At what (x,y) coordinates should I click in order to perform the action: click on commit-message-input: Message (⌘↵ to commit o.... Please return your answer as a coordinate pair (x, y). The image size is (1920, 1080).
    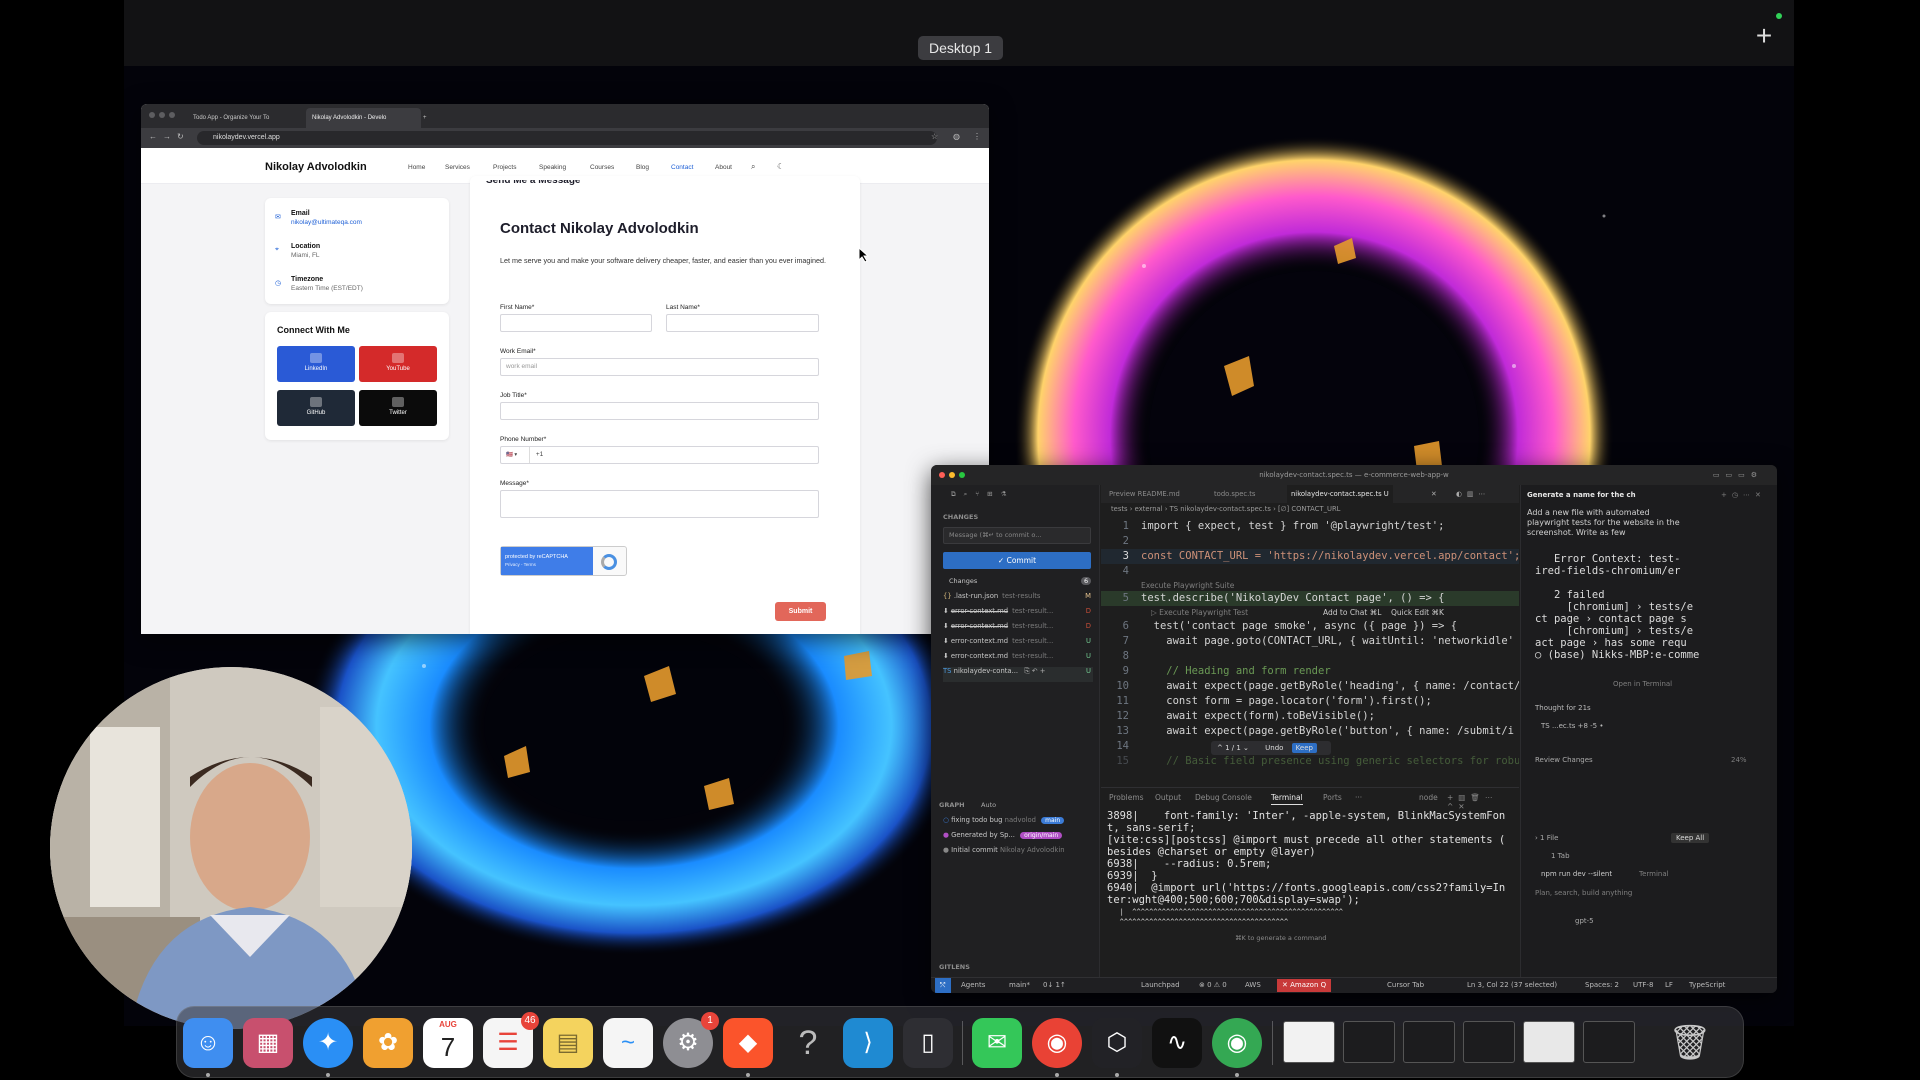
    Looking at the image, I should click on (1017, 535).